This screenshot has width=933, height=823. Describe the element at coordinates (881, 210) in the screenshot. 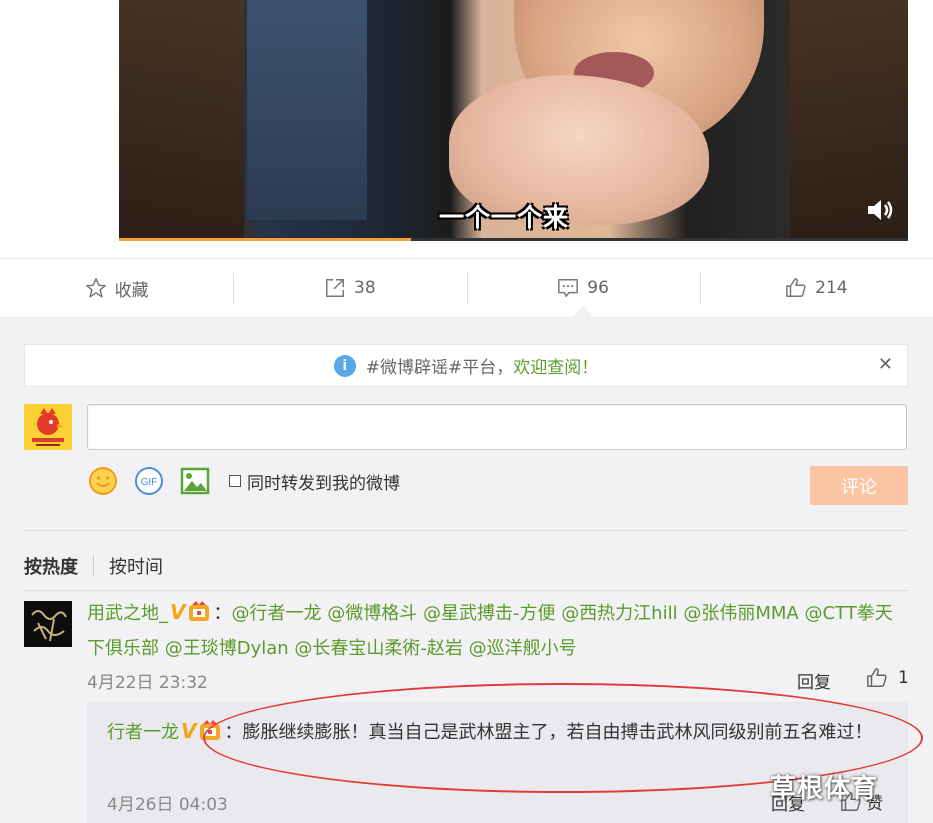

I see `volume-icon` at that location.